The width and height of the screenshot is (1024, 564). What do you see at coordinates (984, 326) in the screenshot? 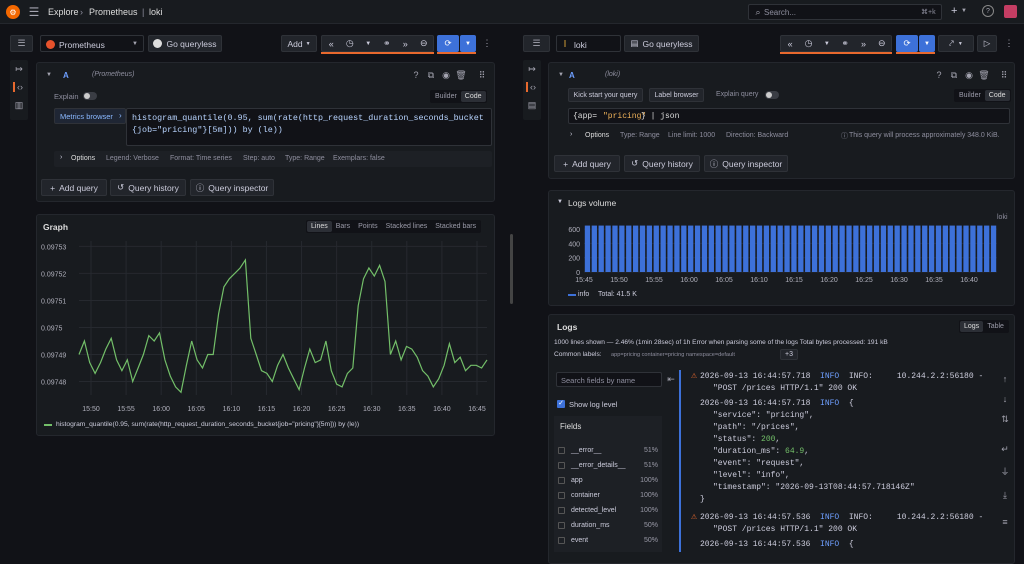
I see `logs-view-switch: Logs Table` at bounding box center [984, 326].